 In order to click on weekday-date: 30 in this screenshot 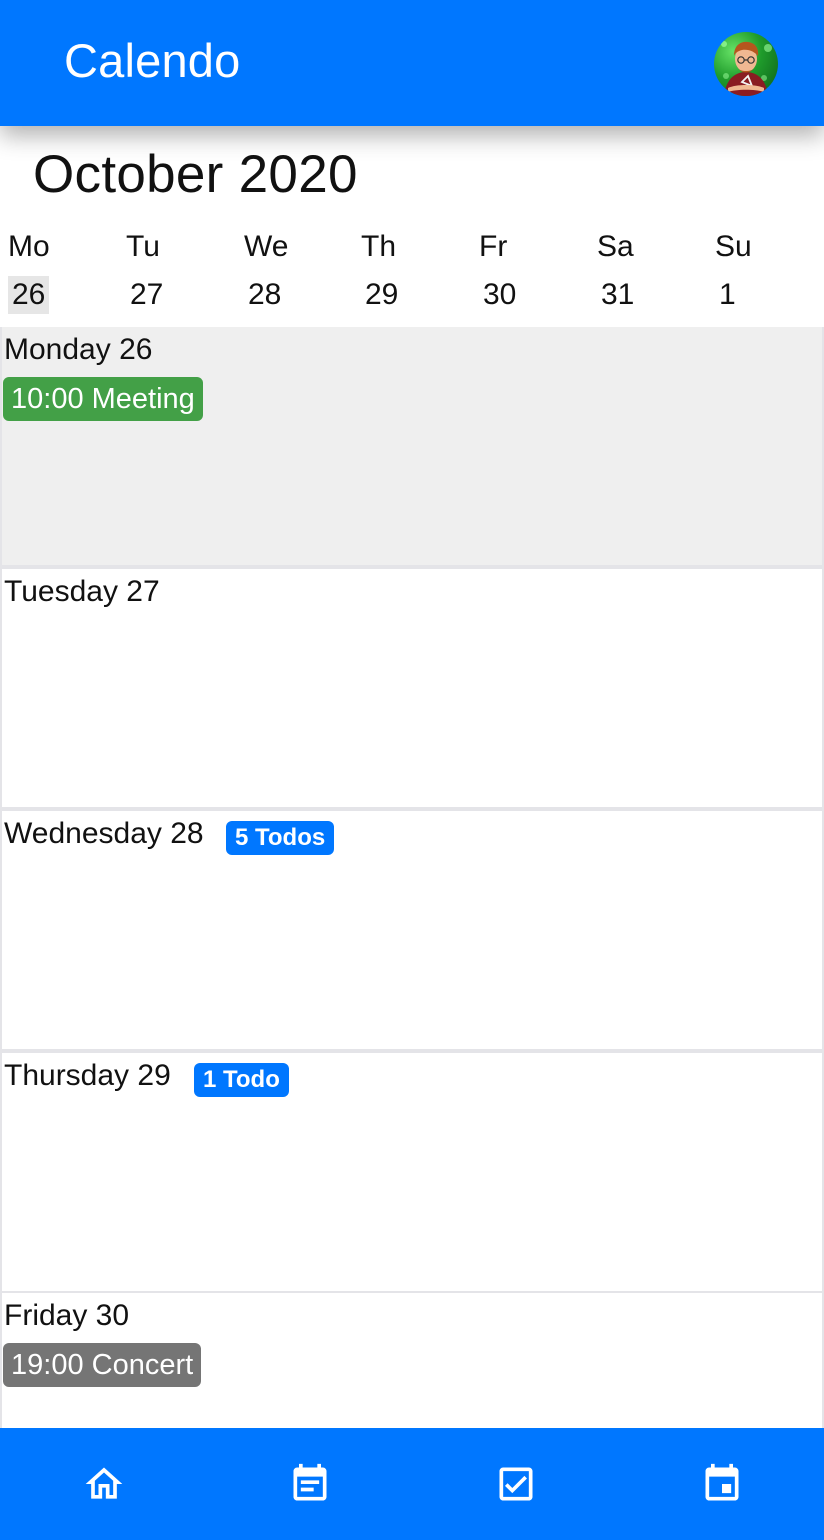, I will do `click(500, 294)`.